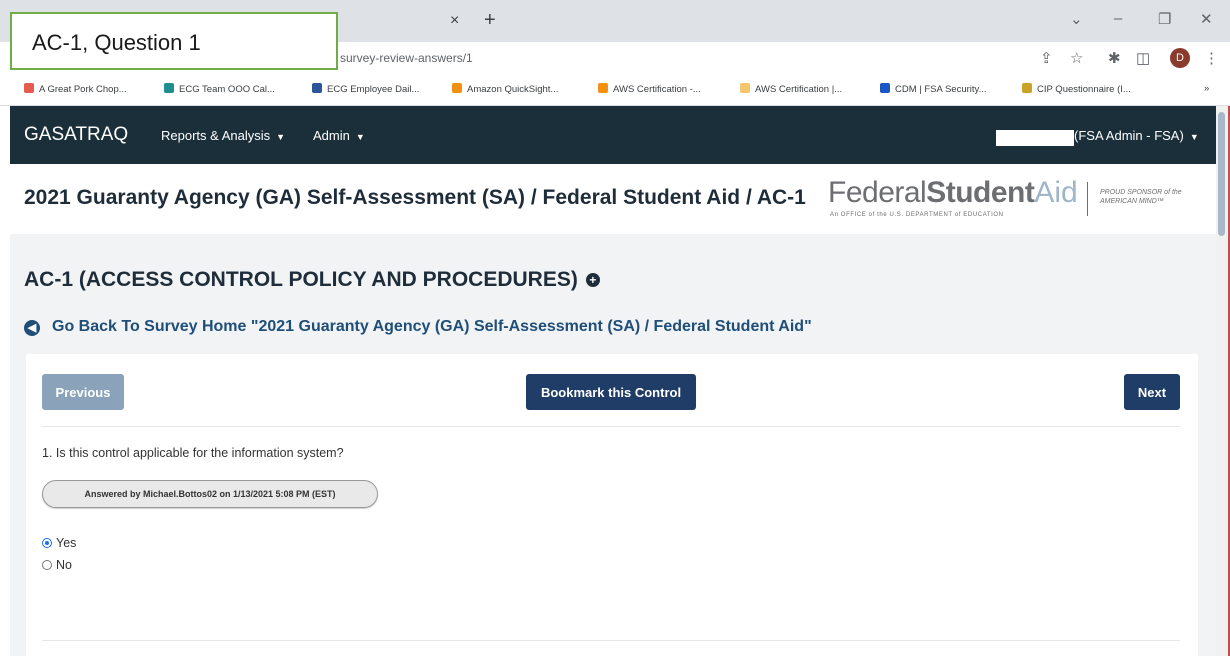  Describe the element at coordinates (32, 328) in the screenshot. I see `arrow-left-circle-icon: ◀` at that location.